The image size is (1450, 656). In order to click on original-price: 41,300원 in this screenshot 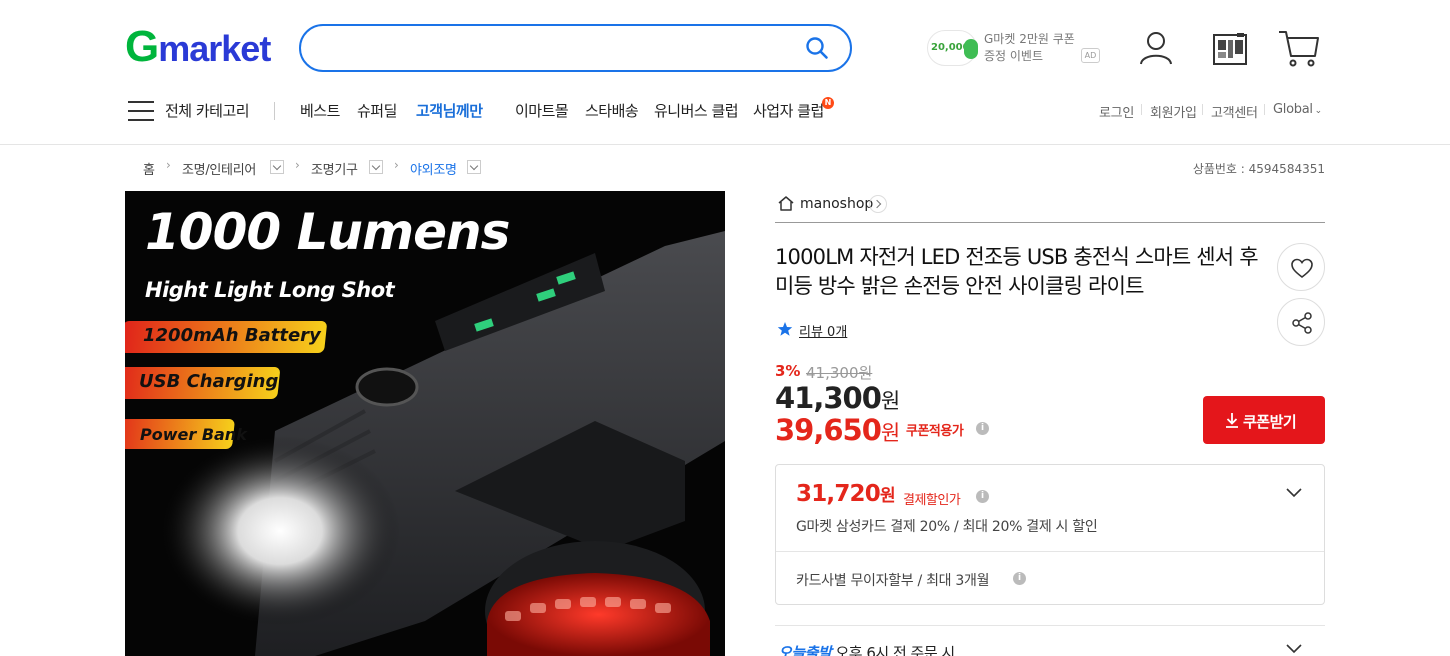, I will do `click(839, 373)`.